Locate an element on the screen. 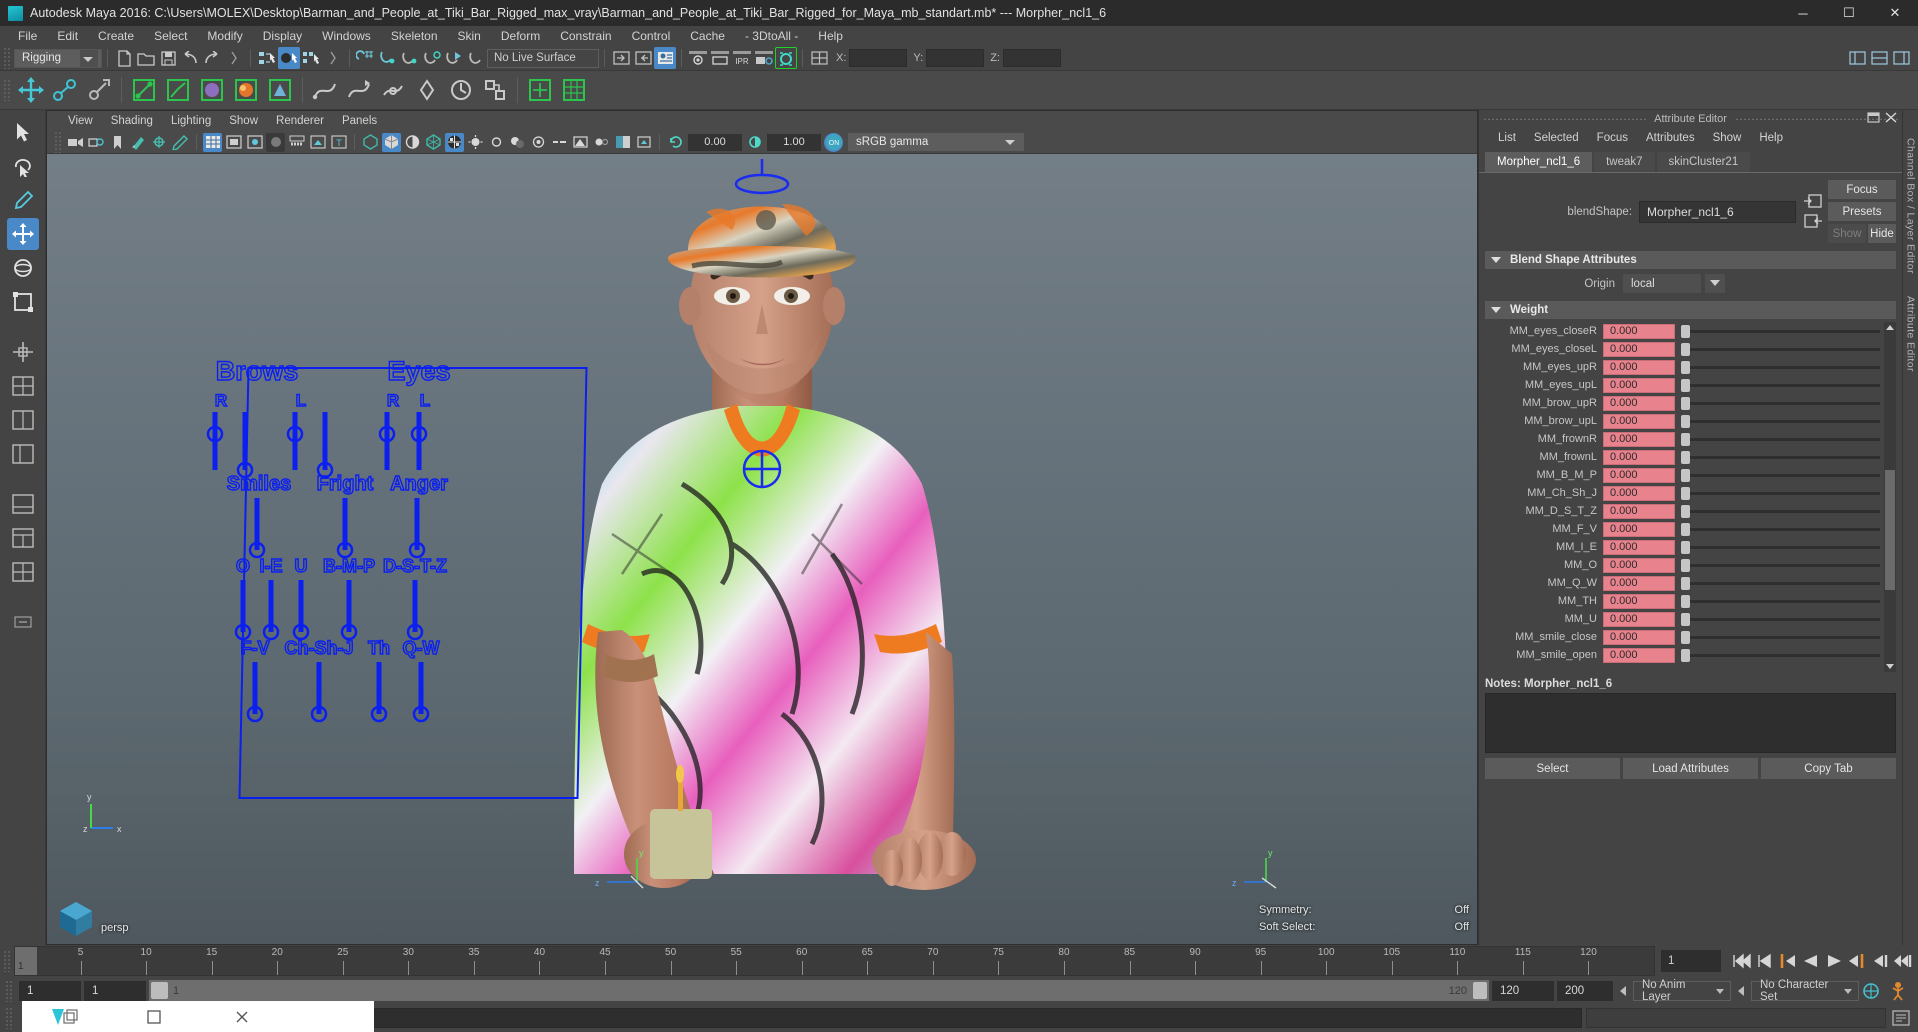  step-back-button is located at coordinates (1765, 961).